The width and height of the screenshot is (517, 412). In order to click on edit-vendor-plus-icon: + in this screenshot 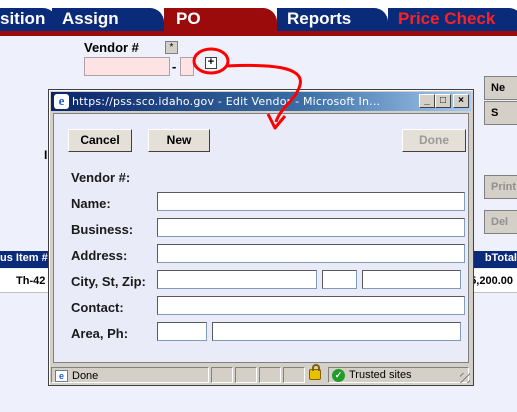, I will do `click(211, 63)`.